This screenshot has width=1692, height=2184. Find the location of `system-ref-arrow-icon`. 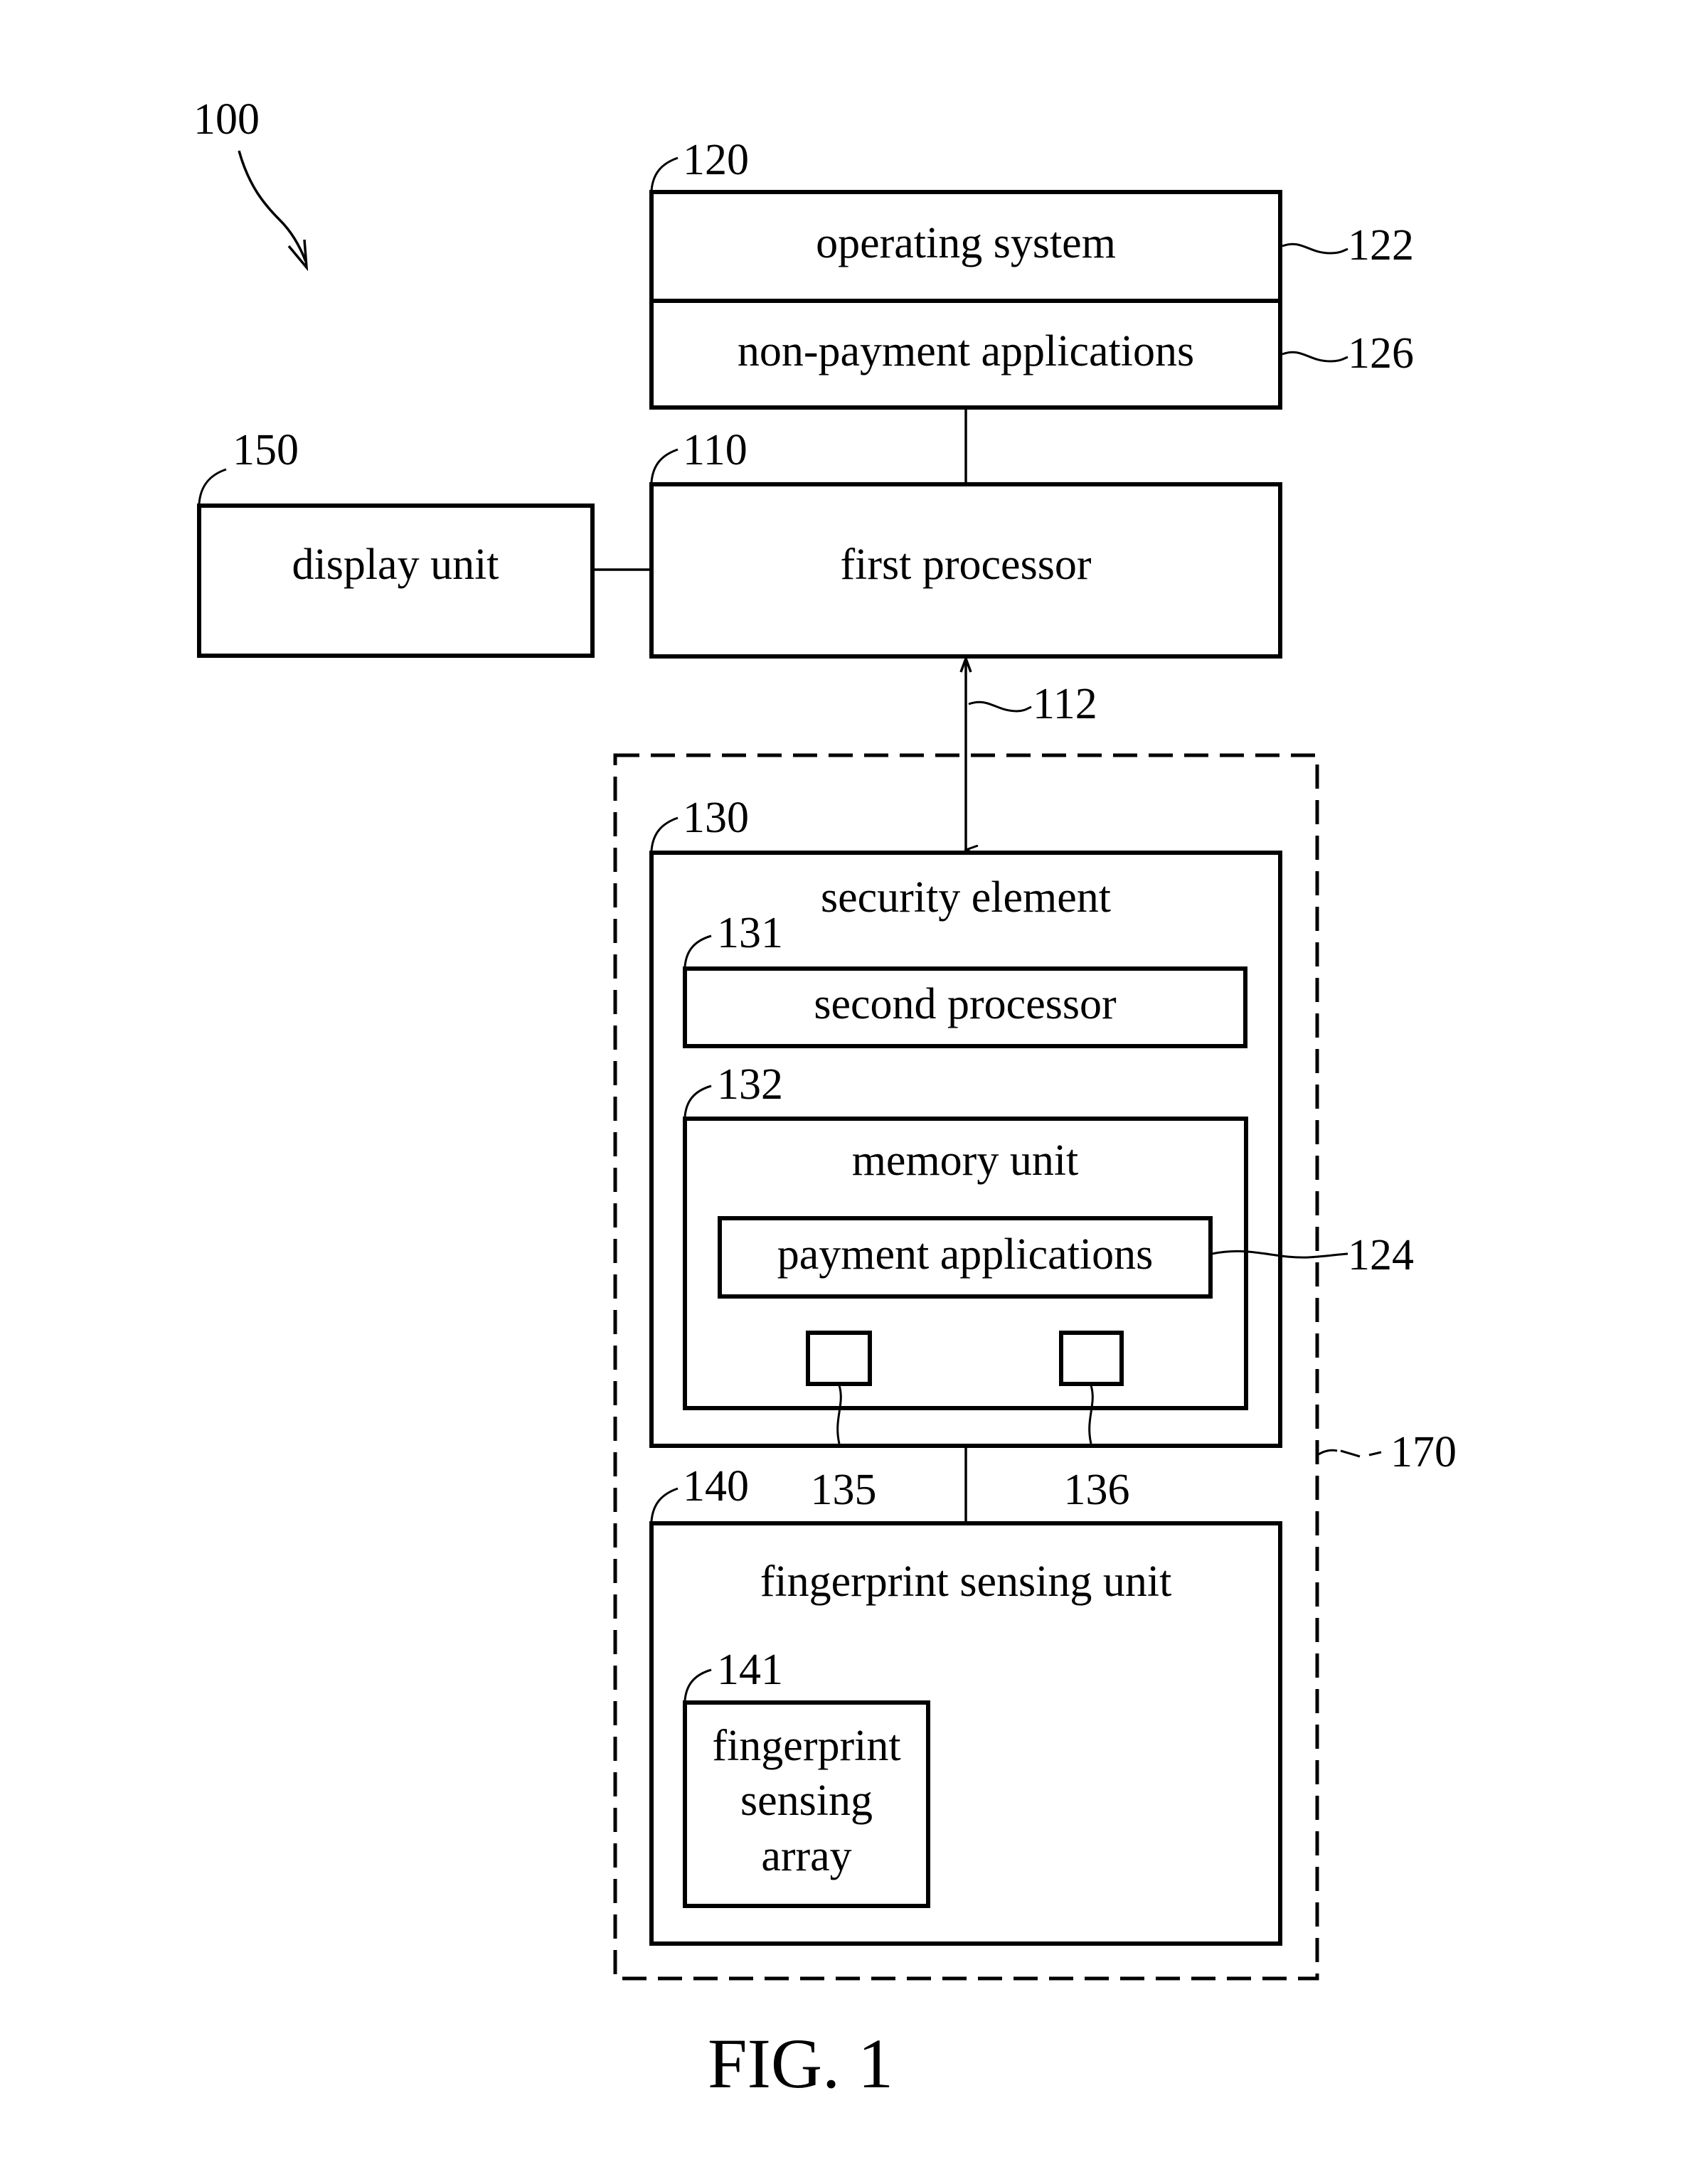

system-ref-arrow-icon is located at coordinates (272, 206).